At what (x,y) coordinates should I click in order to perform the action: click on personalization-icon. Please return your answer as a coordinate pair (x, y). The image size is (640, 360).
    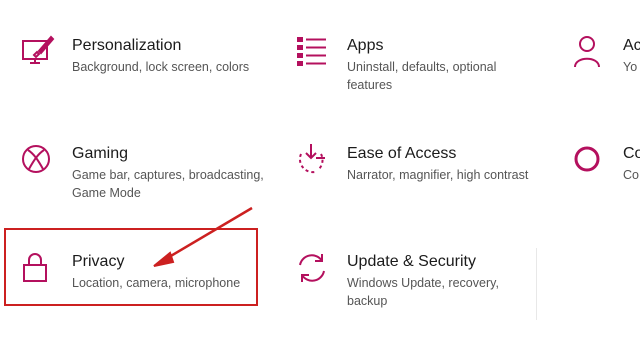
    Looking at the image, I should click on (38, 52).